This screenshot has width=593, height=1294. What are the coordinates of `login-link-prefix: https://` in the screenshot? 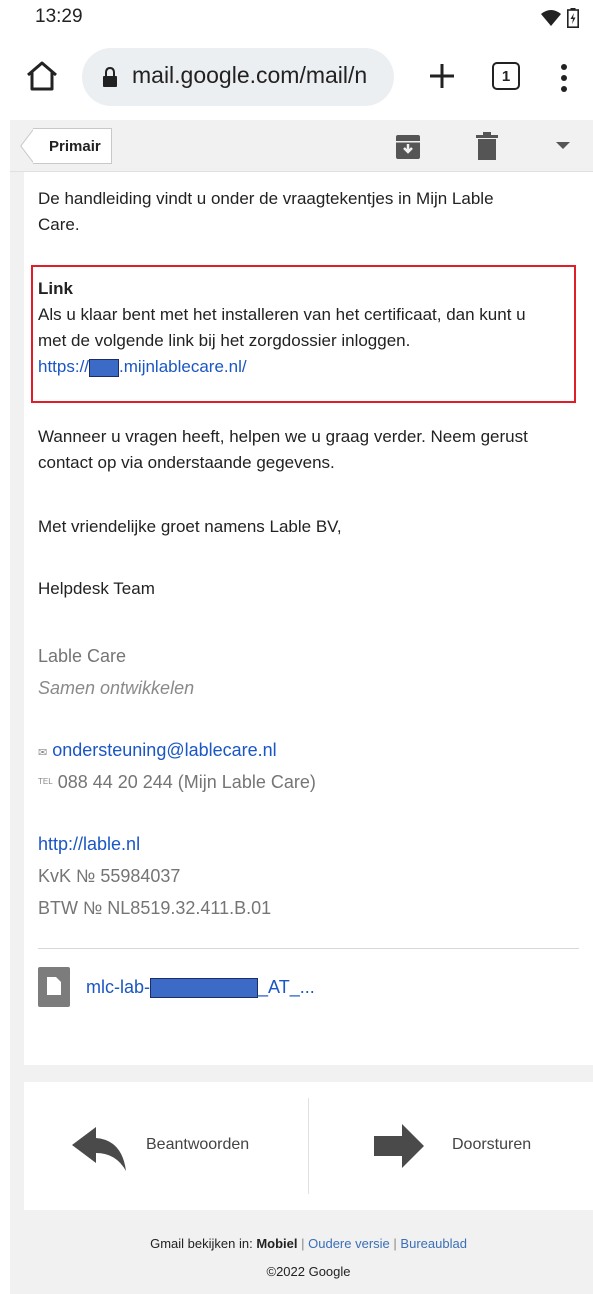 It's located at (64, 366).